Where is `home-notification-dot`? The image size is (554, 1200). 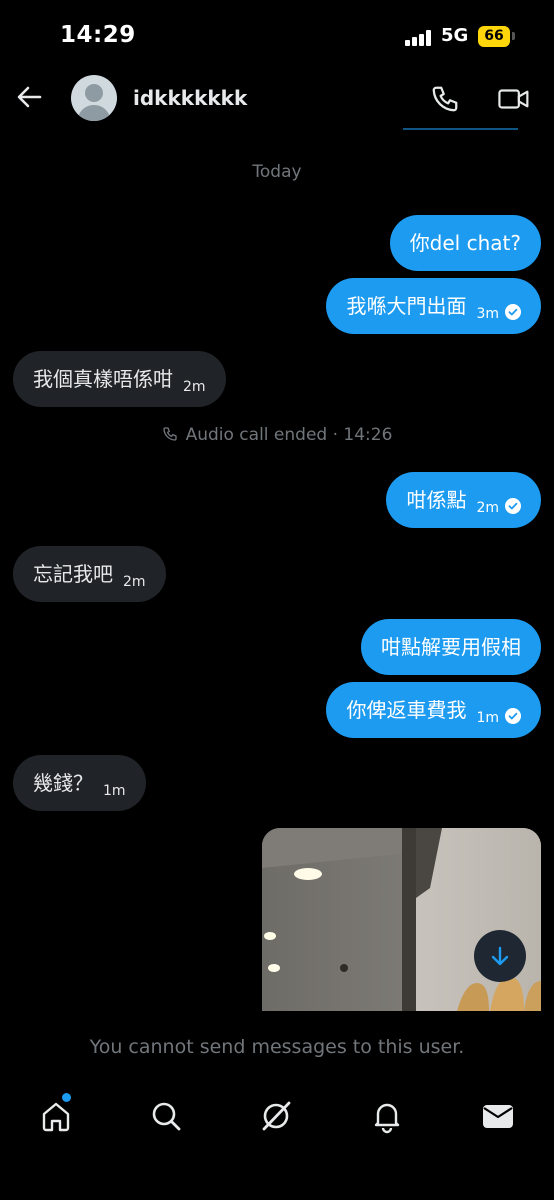 home-notification-dot is located at coordinates (66, 1097).